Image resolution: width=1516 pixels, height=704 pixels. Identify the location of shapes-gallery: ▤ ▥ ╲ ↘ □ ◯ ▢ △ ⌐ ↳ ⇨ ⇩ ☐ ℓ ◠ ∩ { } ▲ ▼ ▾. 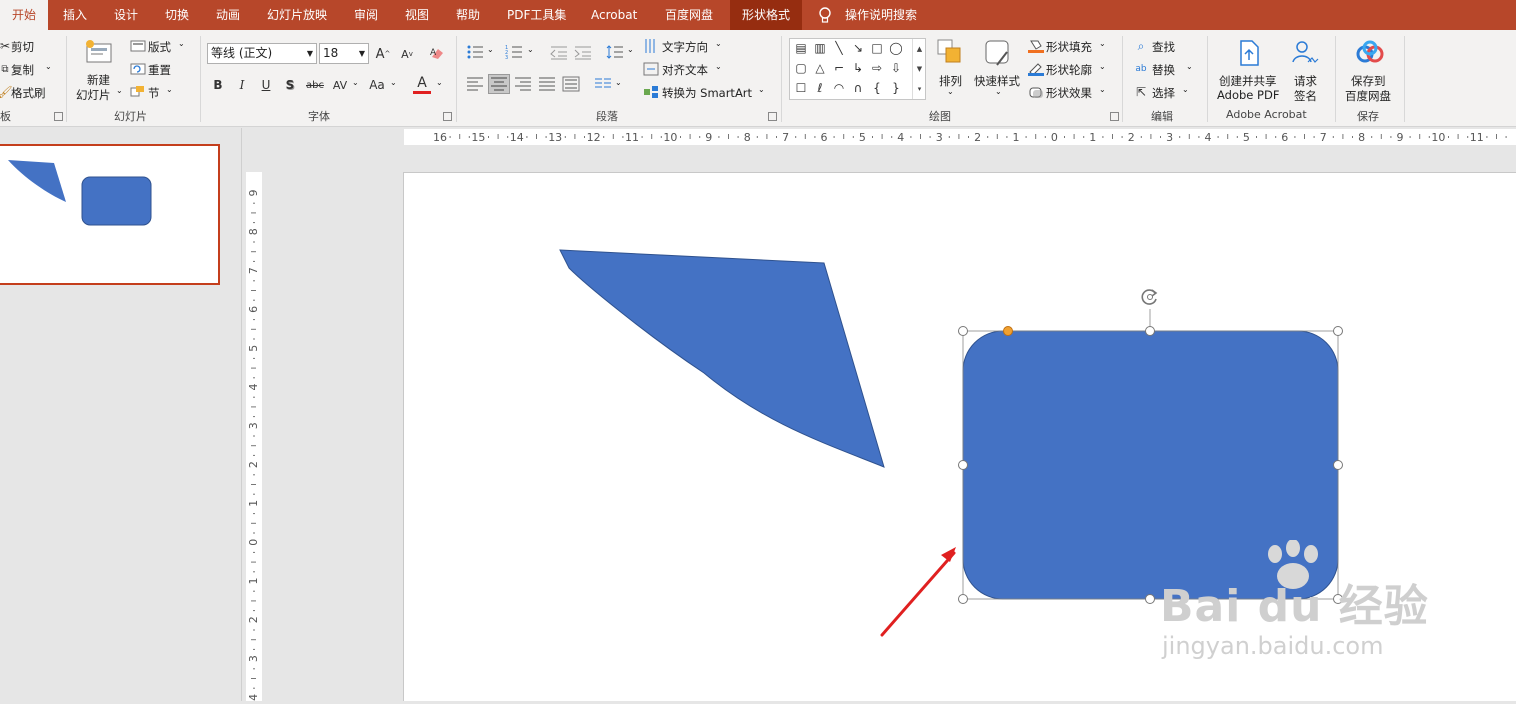
(857, 69).